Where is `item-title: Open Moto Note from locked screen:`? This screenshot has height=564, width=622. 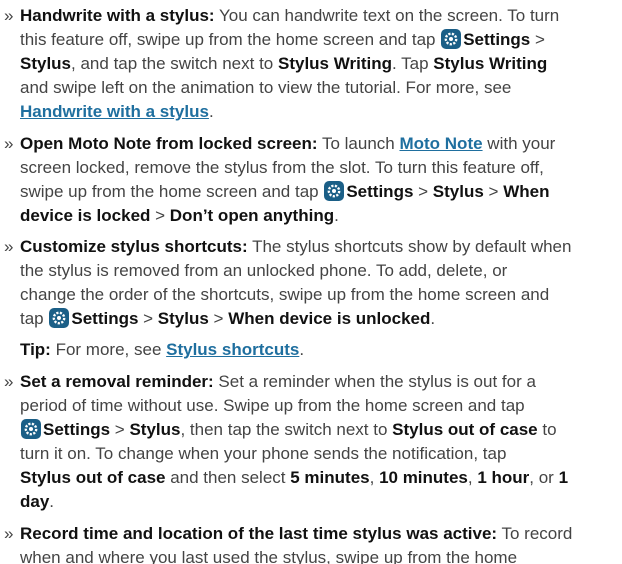
item-title: Open Moto Note from locked screen: is located at coordinates (169, 143).